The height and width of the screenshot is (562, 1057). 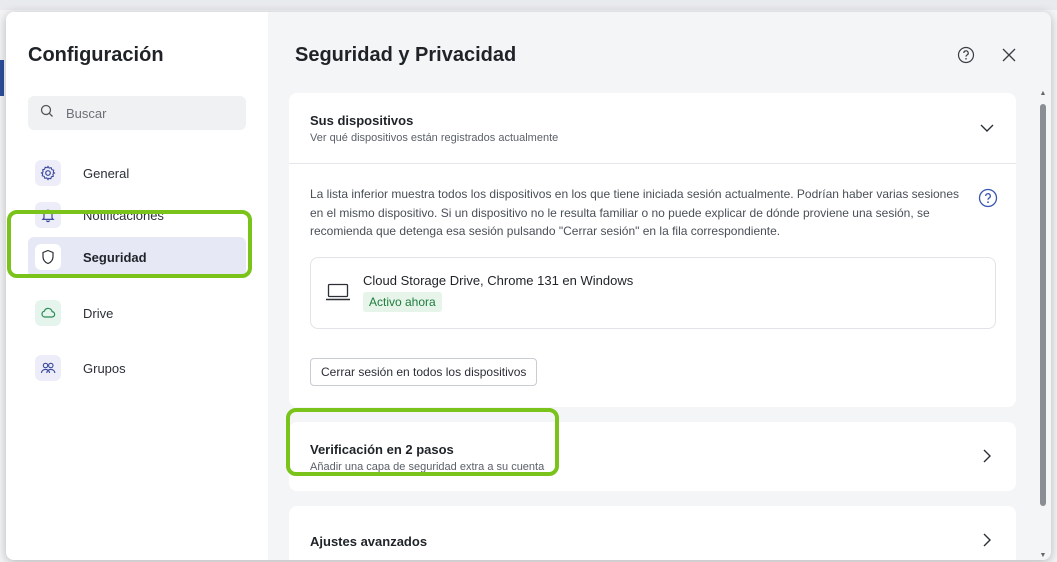 What do you see at coordinates (96, 55) in the screenshot?
I see `sidebar-title: Configuración` at bounding box center [96, 55].